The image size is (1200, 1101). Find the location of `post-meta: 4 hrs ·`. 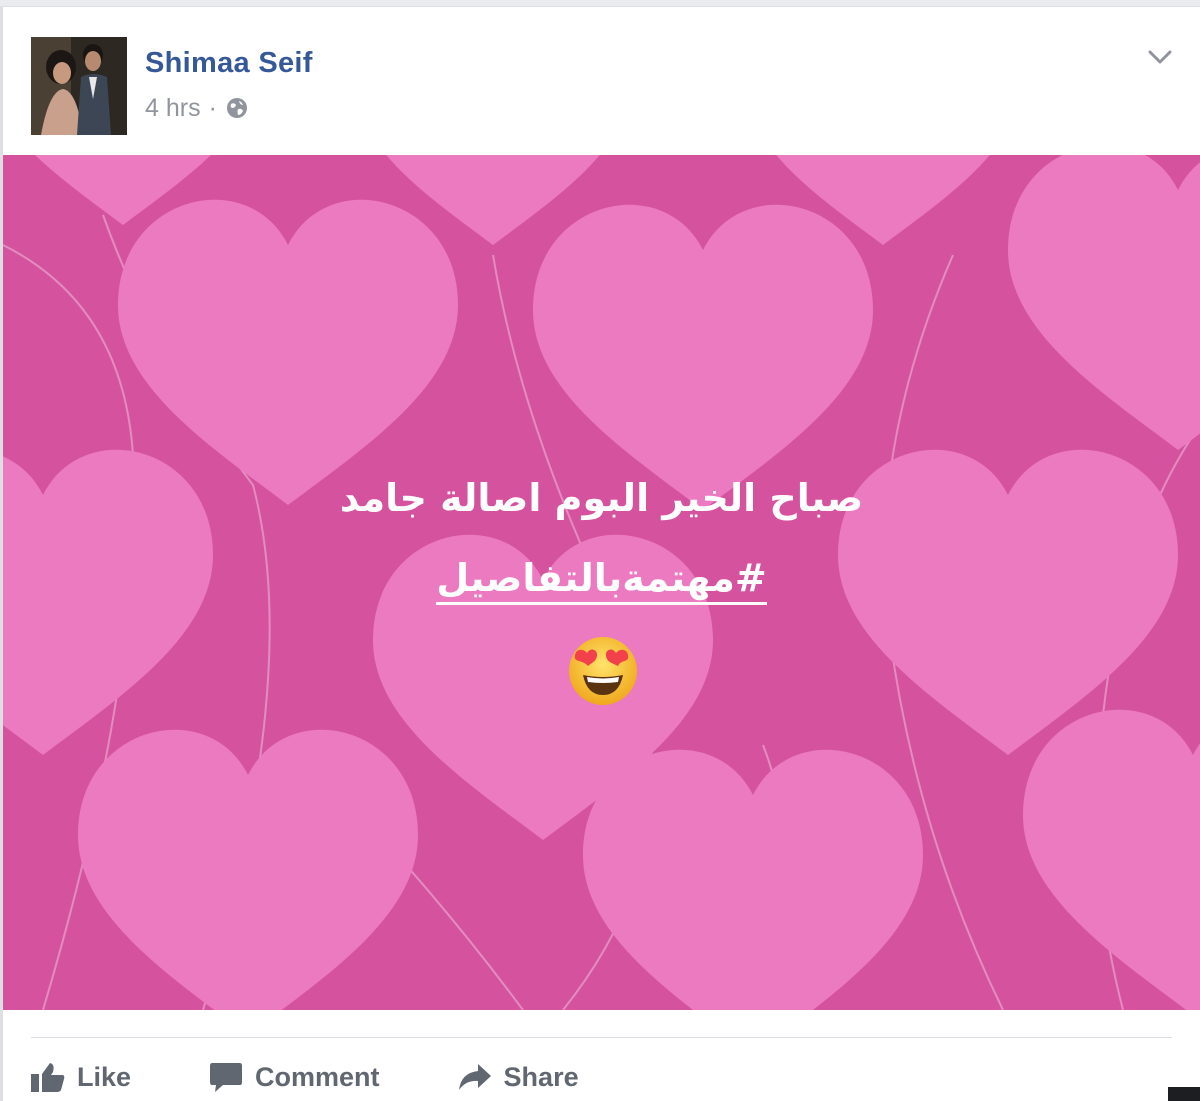

post-meta: 4 hrs · is located at coordinates (197, 108).